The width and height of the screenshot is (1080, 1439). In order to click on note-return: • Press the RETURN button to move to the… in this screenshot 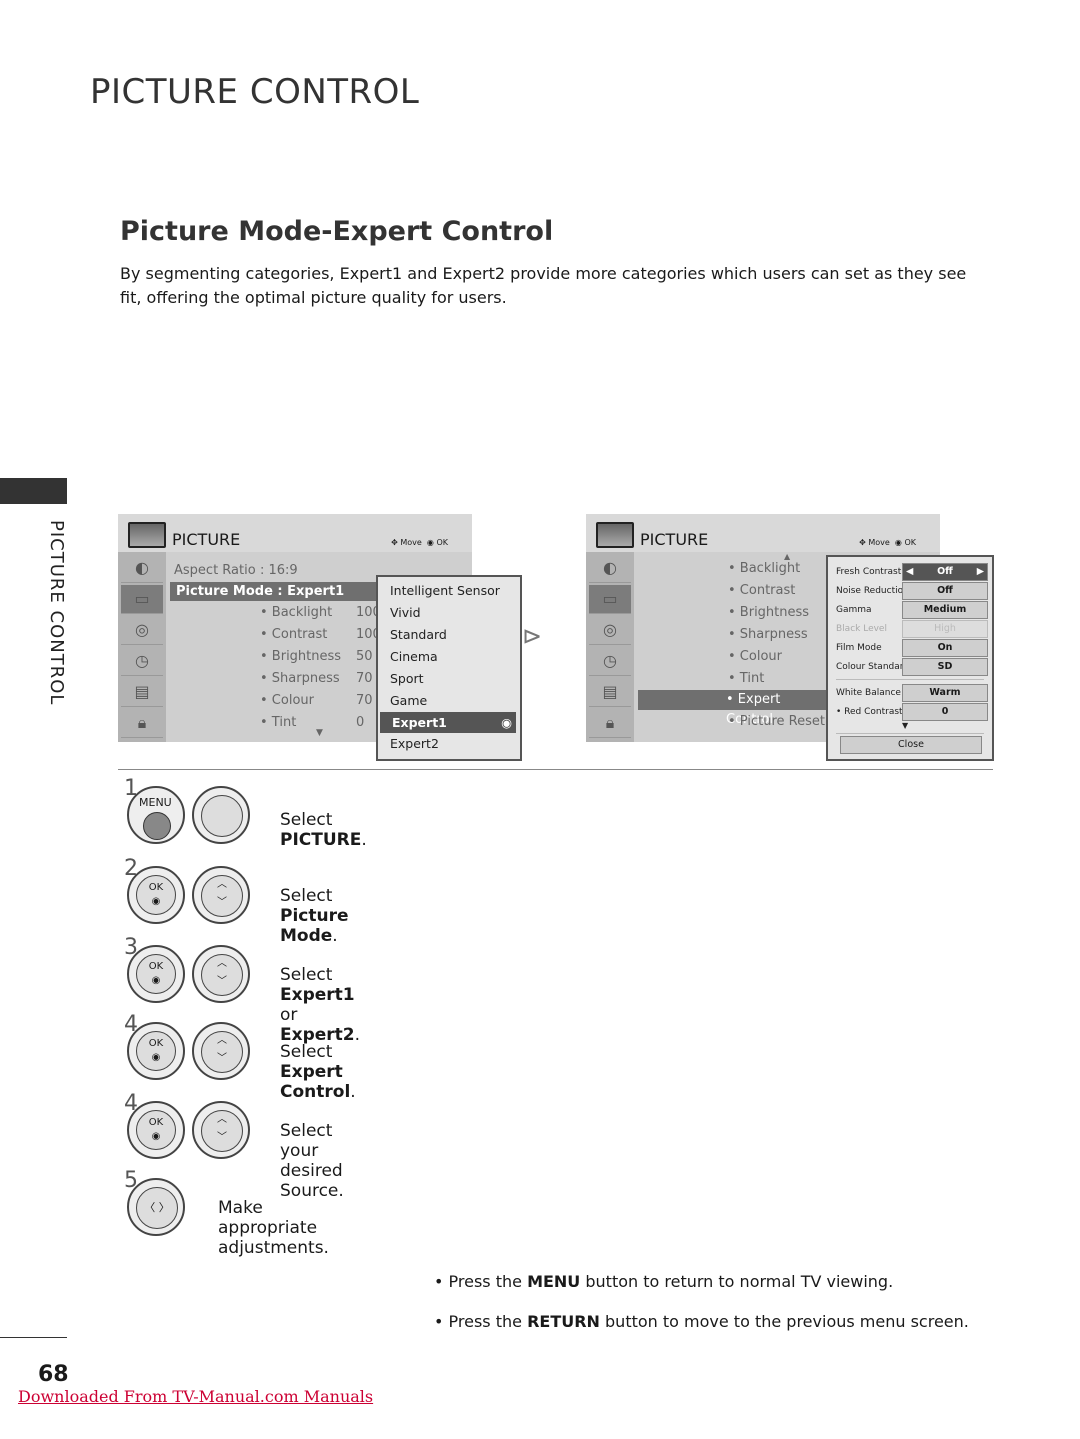, I will do `click(701, 1321)`.